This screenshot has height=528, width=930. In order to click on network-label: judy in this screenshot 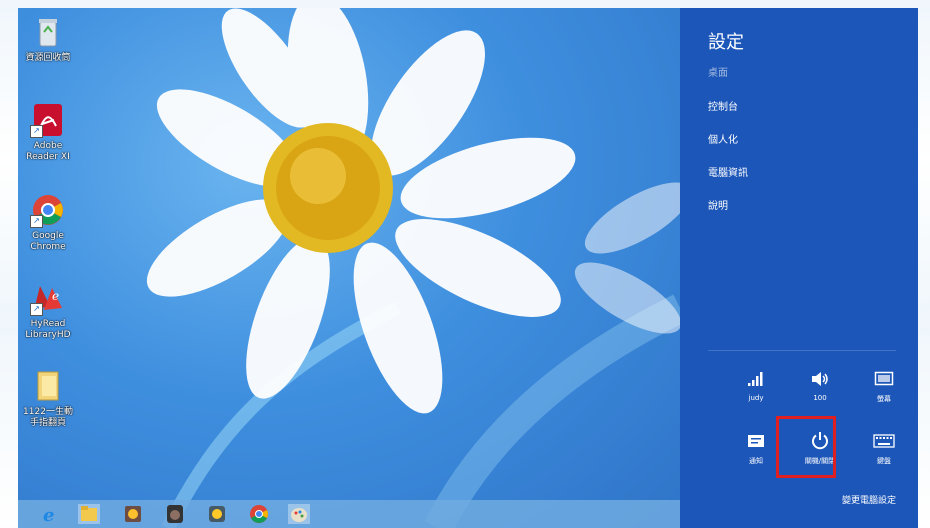, I will do `click(756, 398)`.